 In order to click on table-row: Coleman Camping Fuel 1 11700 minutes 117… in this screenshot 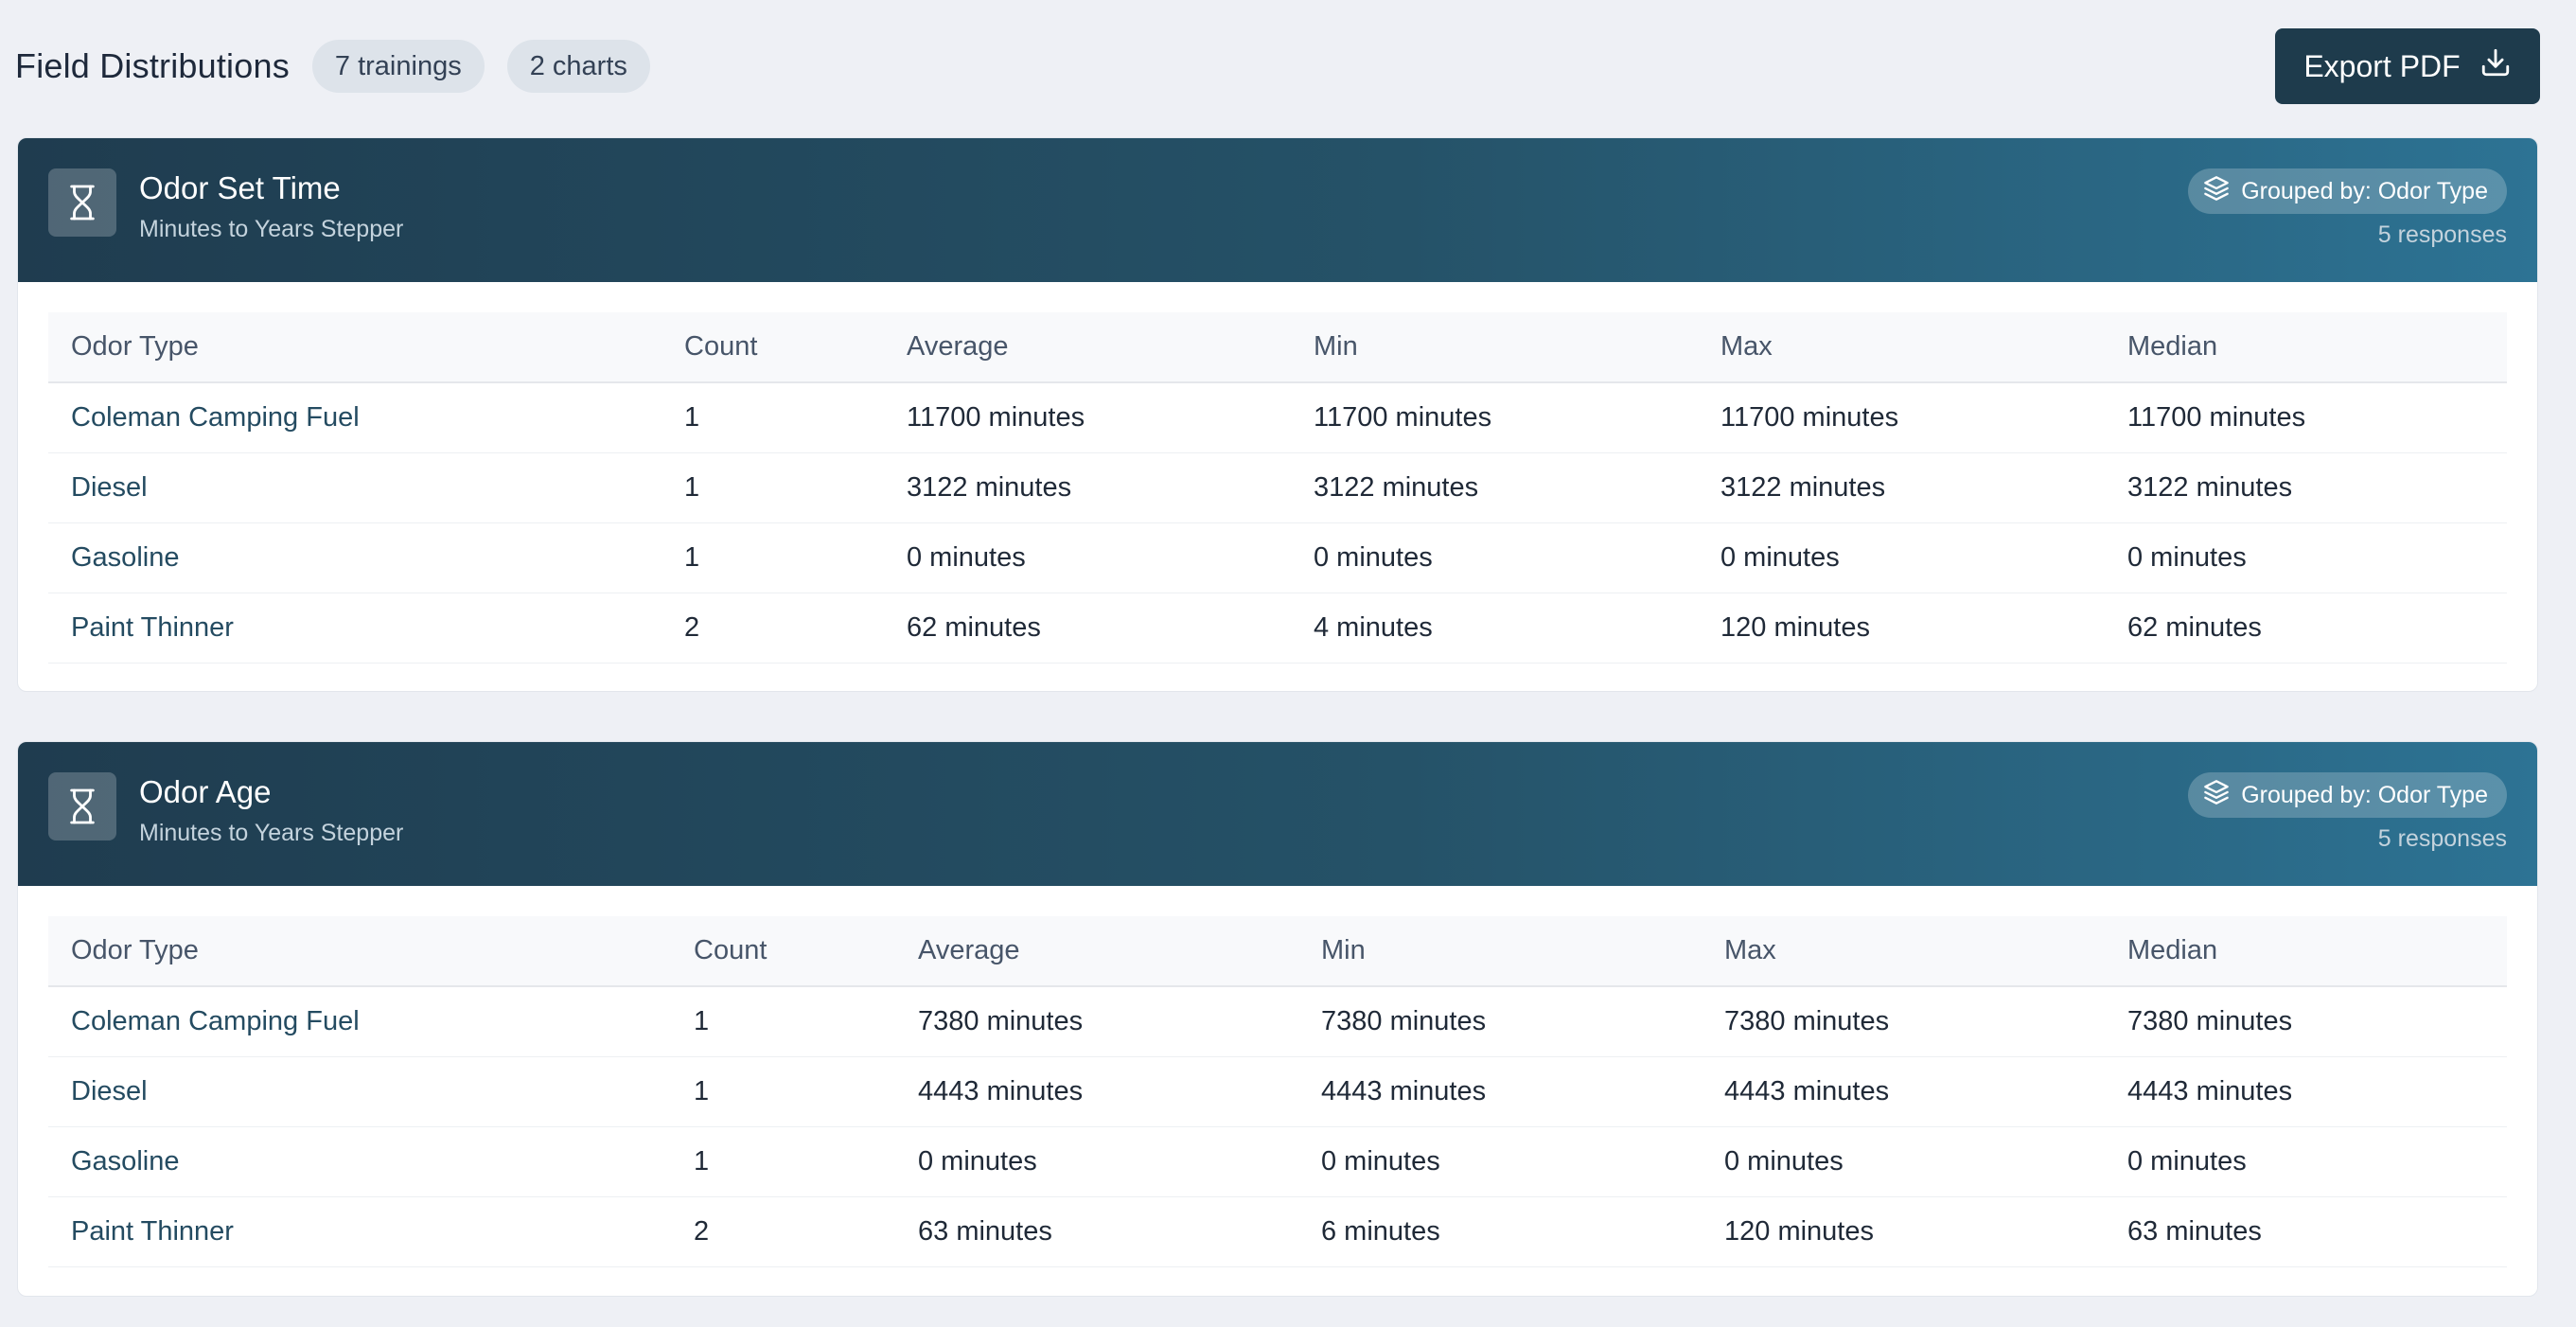, I will do `click(1277, 417)`.